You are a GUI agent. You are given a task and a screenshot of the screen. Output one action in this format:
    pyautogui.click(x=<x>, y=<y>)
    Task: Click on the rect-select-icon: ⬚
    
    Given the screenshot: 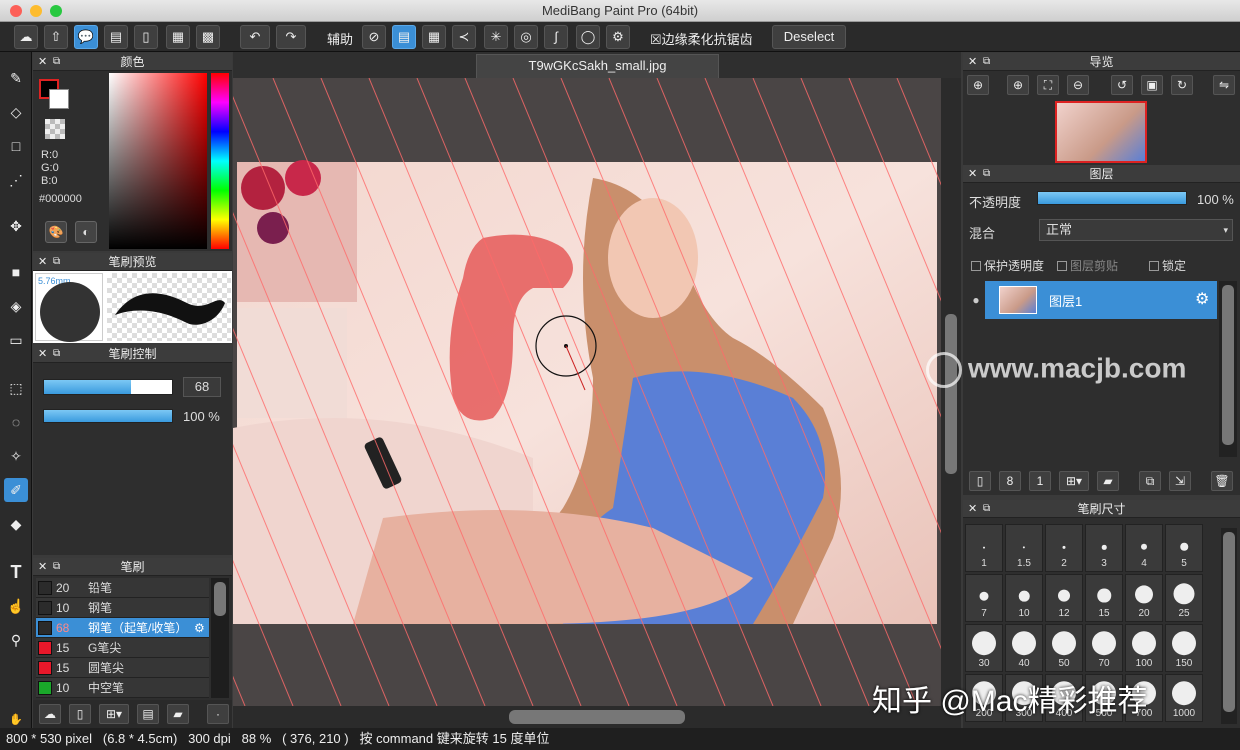 What is the action you would take?
    pyautogui.click(x=16, y=388)
    